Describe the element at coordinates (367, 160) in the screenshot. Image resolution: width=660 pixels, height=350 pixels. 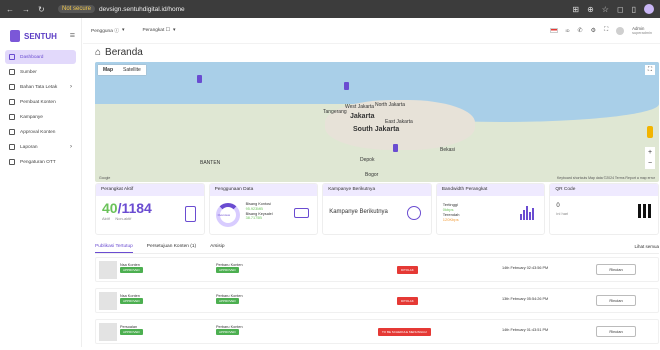
I see `map-label: Depok` at that location.